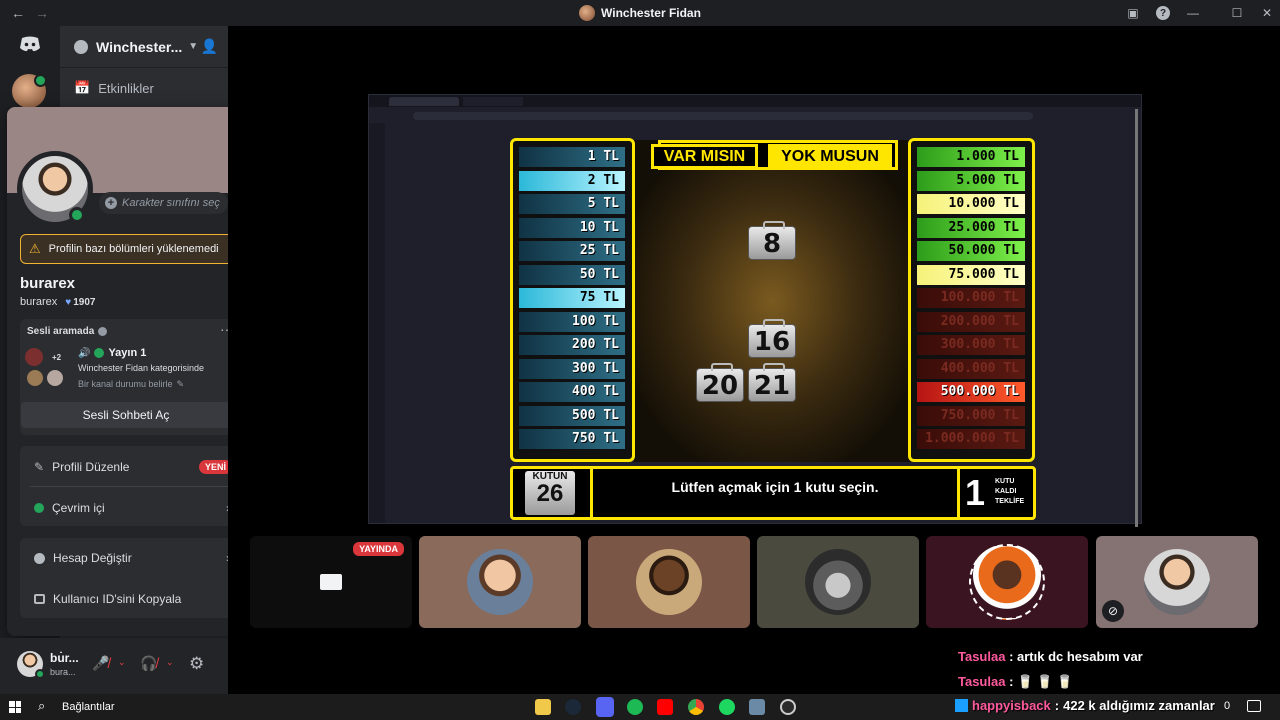 This screenshot has width=1280, height=720. What do you see at coordinates (84, 302) in the screenshot?
I see `badge-count: 1907` at bounding box center [84, 302].